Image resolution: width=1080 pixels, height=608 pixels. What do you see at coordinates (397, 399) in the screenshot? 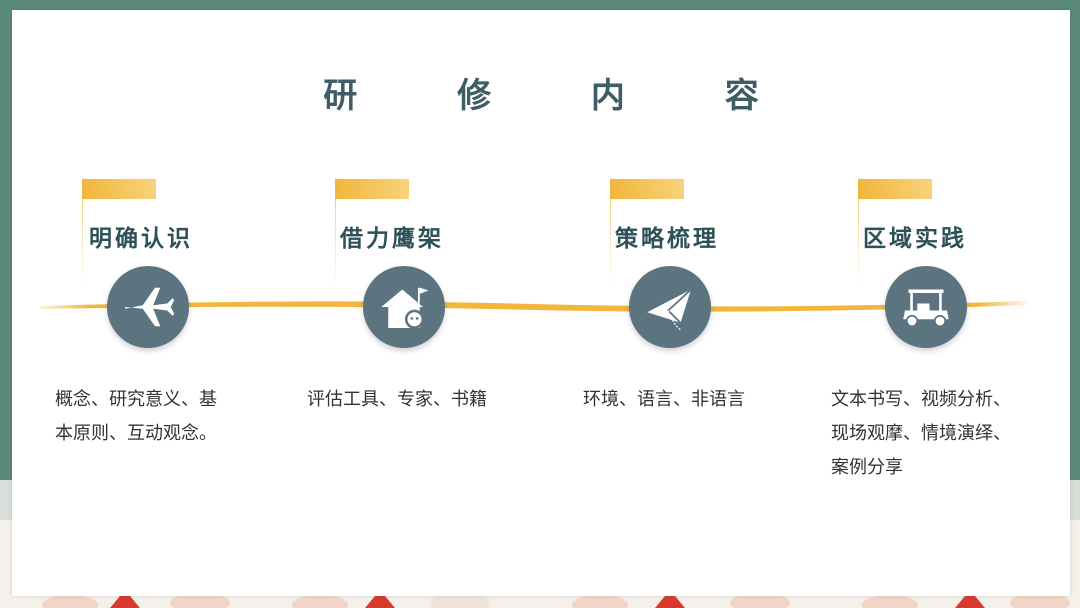
I see `description-line: 评估工具、专家、书籍` at bounding box center [397, 399].